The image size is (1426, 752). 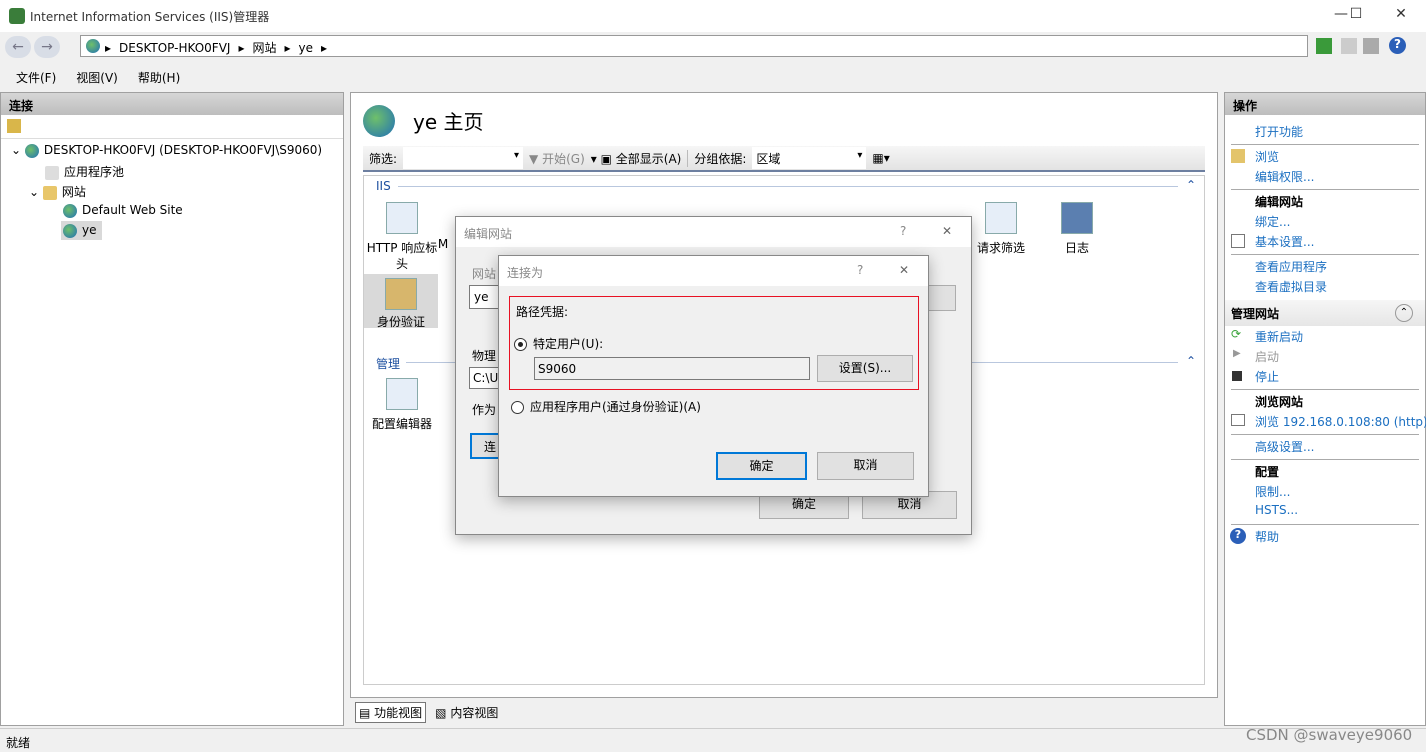 I want to click on close-button: ✕, so click(x=1401, y=14).